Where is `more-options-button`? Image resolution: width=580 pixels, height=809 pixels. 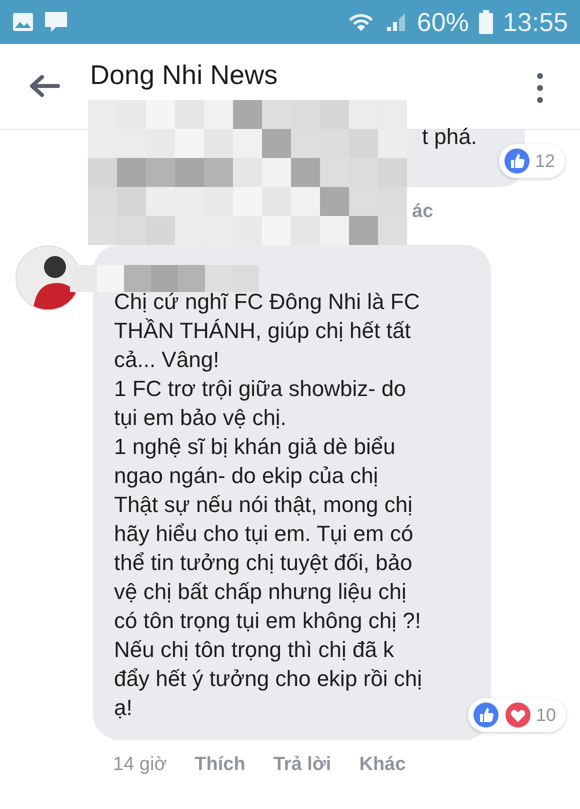 more-options-button is located at coordinates (540, 88).